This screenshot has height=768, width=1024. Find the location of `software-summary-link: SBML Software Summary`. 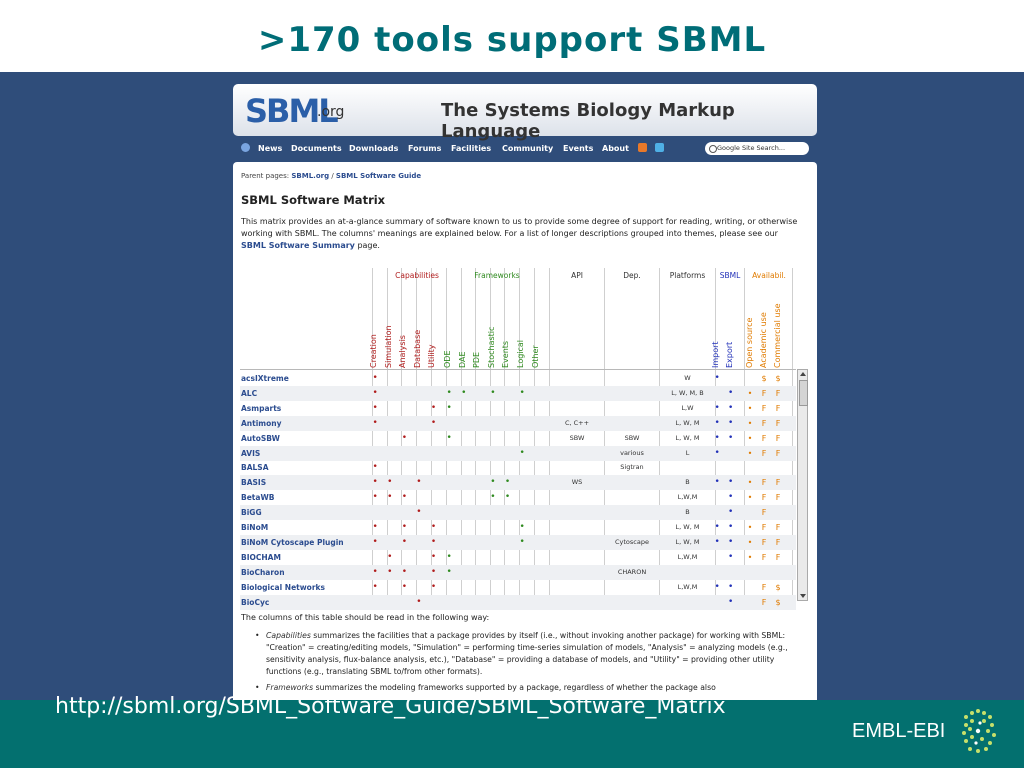

software-summary-link: SBML Software Summary is located at coordinates (298, 245).